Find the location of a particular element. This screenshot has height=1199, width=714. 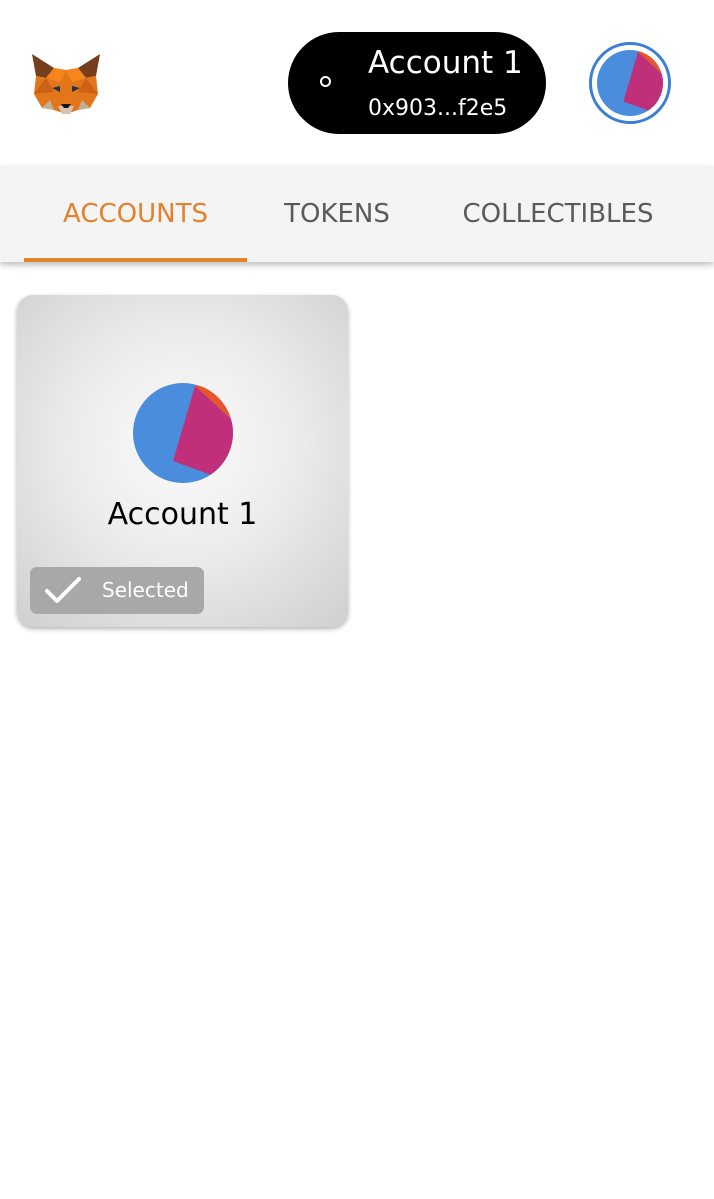

tab-bar: ACCOUNTS TOKENS COLLECTIBLES is located at coordinates (357, 214).